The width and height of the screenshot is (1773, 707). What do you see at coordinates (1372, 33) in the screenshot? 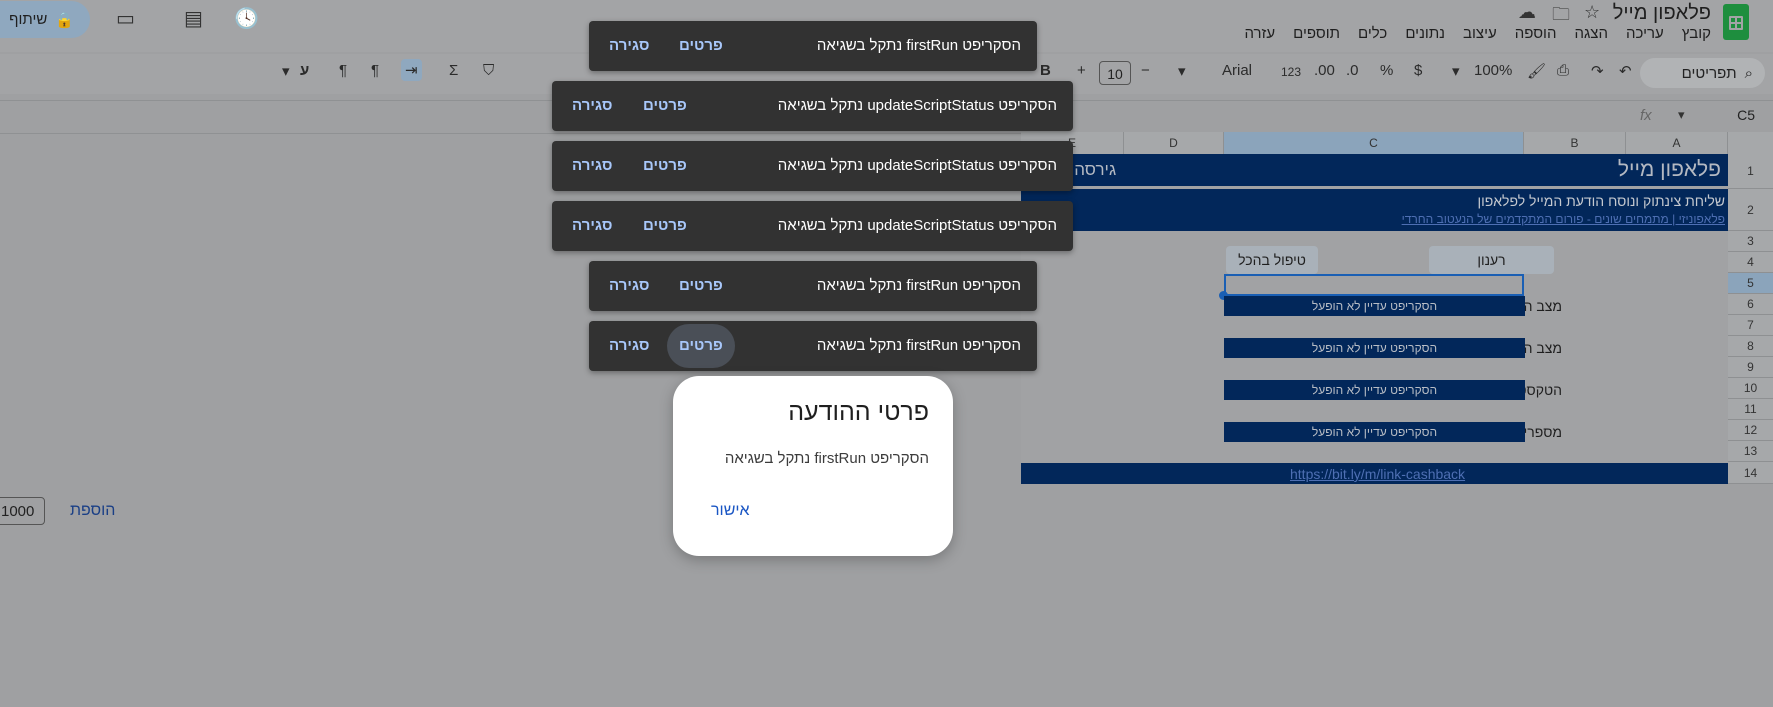
I see `menu-tools: כלים` at bounding box center [1372, 33].